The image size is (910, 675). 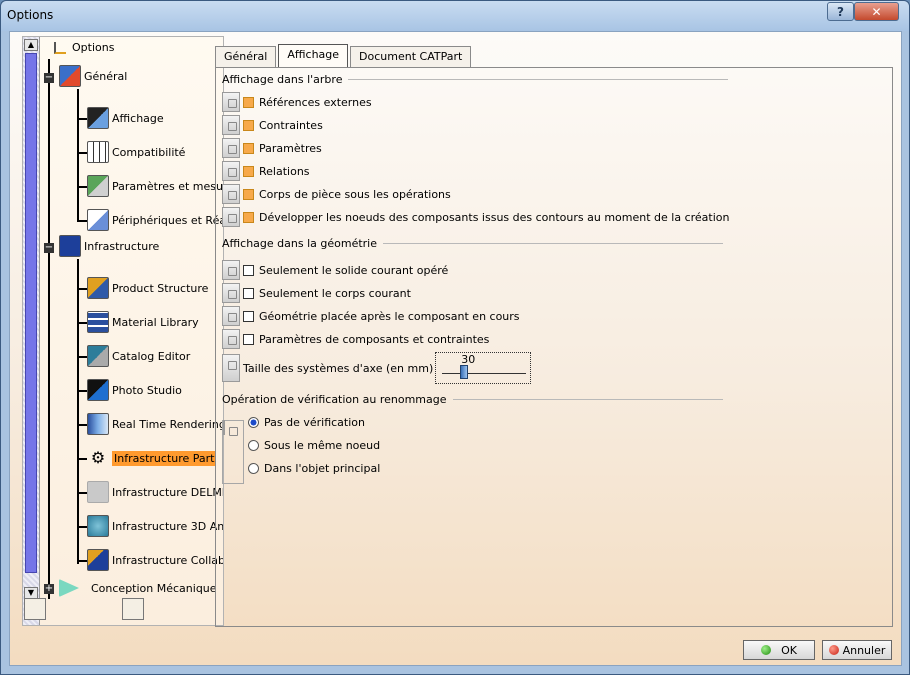 I want to click on tree-item-label: Affichage, so click(x=138, y=118).